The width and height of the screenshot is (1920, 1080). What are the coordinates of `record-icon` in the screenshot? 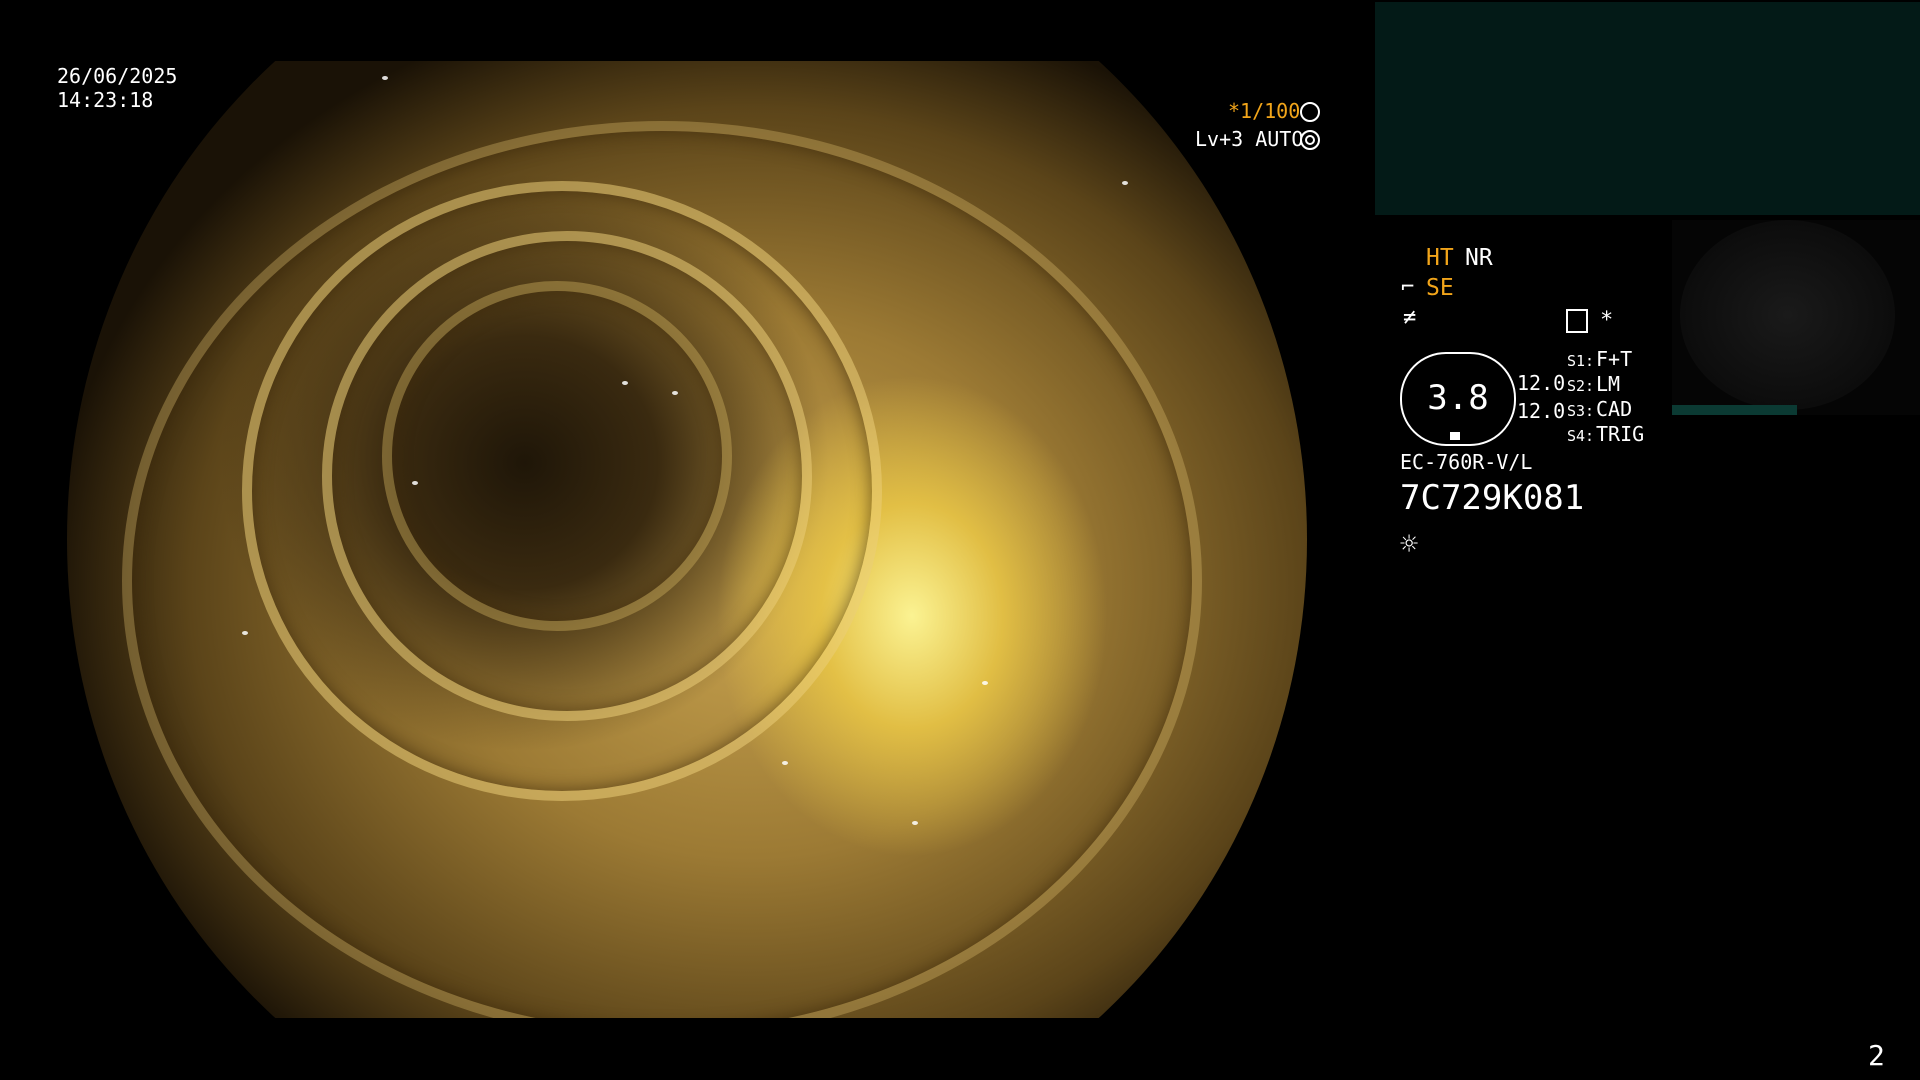 It's located at (1577, 321).